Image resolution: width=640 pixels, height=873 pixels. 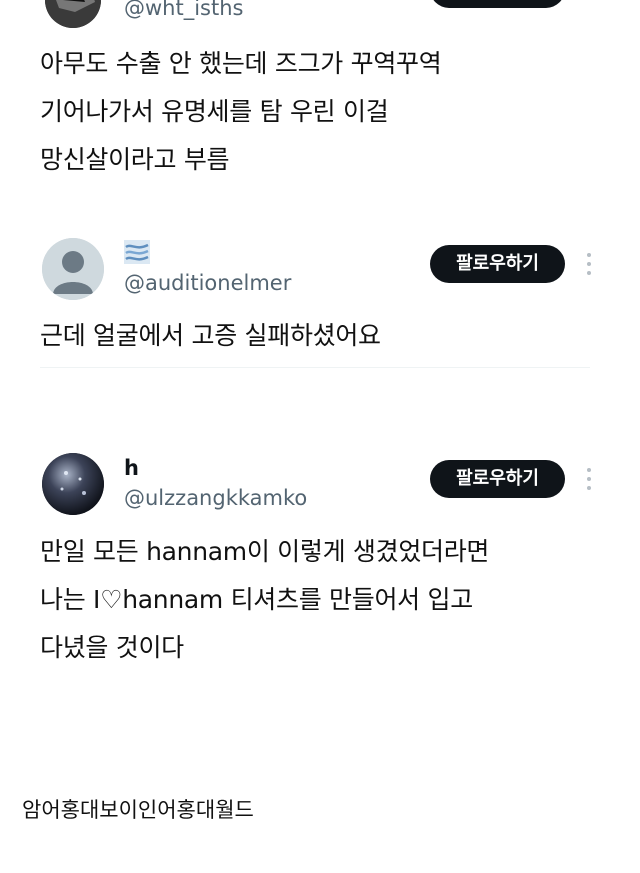 What do you see at coordinates (138, 810) in the screenshot?
I see `caption-text: 암어홍대보이인어홍대월드` at bounding box center [138, 810].